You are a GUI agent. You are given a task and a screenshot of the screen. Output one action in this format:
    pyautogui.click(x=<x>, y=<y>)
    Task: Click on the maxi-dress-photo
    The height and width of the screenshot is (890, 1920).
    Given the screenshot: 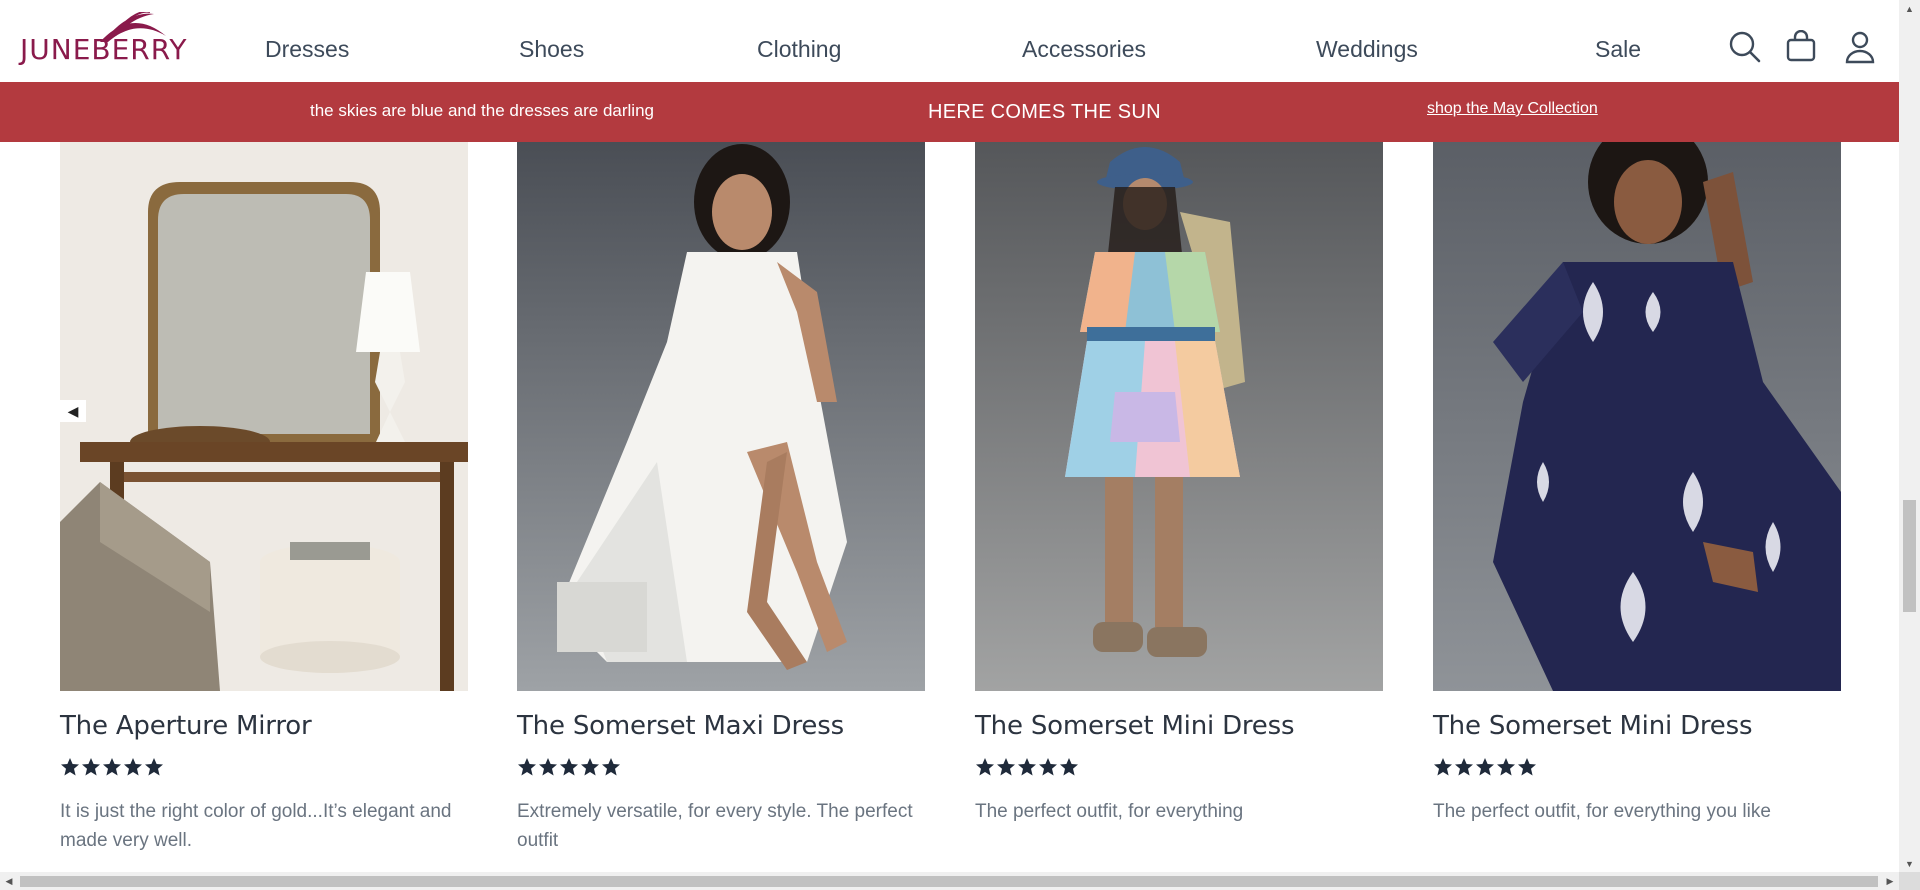 What is the action you would take?
    pyautogui.click(x=721, y=416)
    